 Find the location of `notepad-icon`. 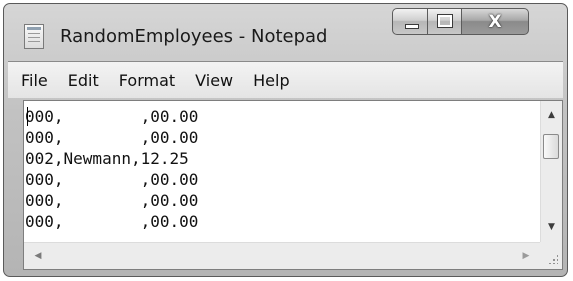

notepad-icon is located at coordinates (34, 36).